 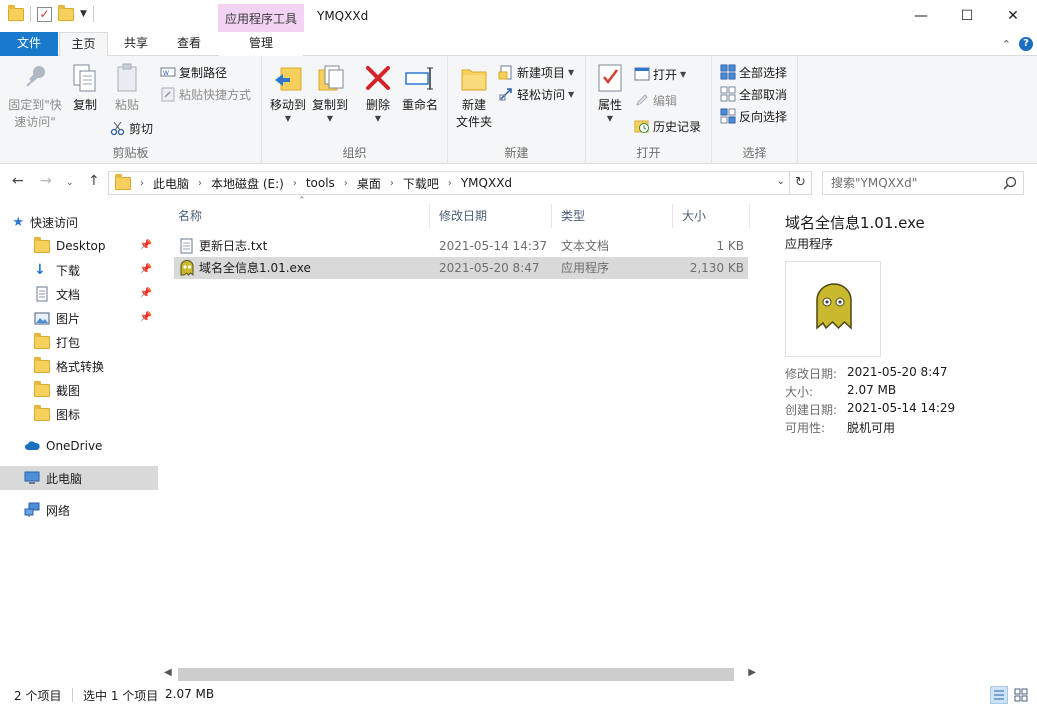 What do you see at coordinates (79, 478) in the screenshot?
I see `nav-this-pc: 此电脑` at bounding box center [79, 478].